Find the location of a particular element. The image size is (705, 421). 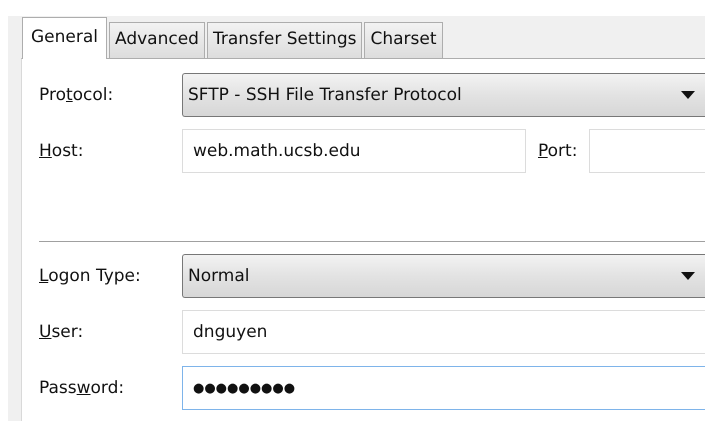

field-label: User: is located at coordinates (61, 332).